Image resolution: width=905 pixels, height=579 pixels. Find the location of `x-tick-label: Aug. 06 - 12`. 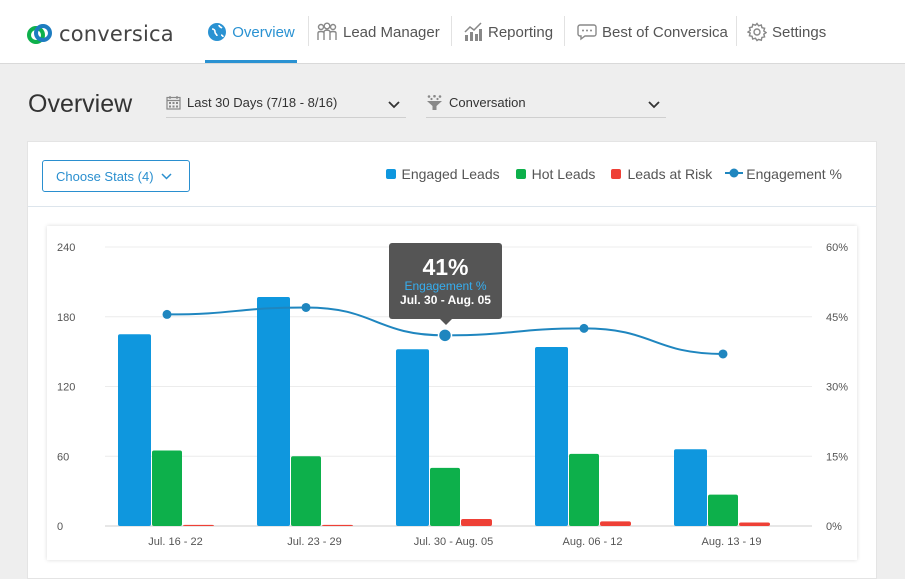

x-tick-label: Aug. 06 - 12 is located at coordinates (593, 542).